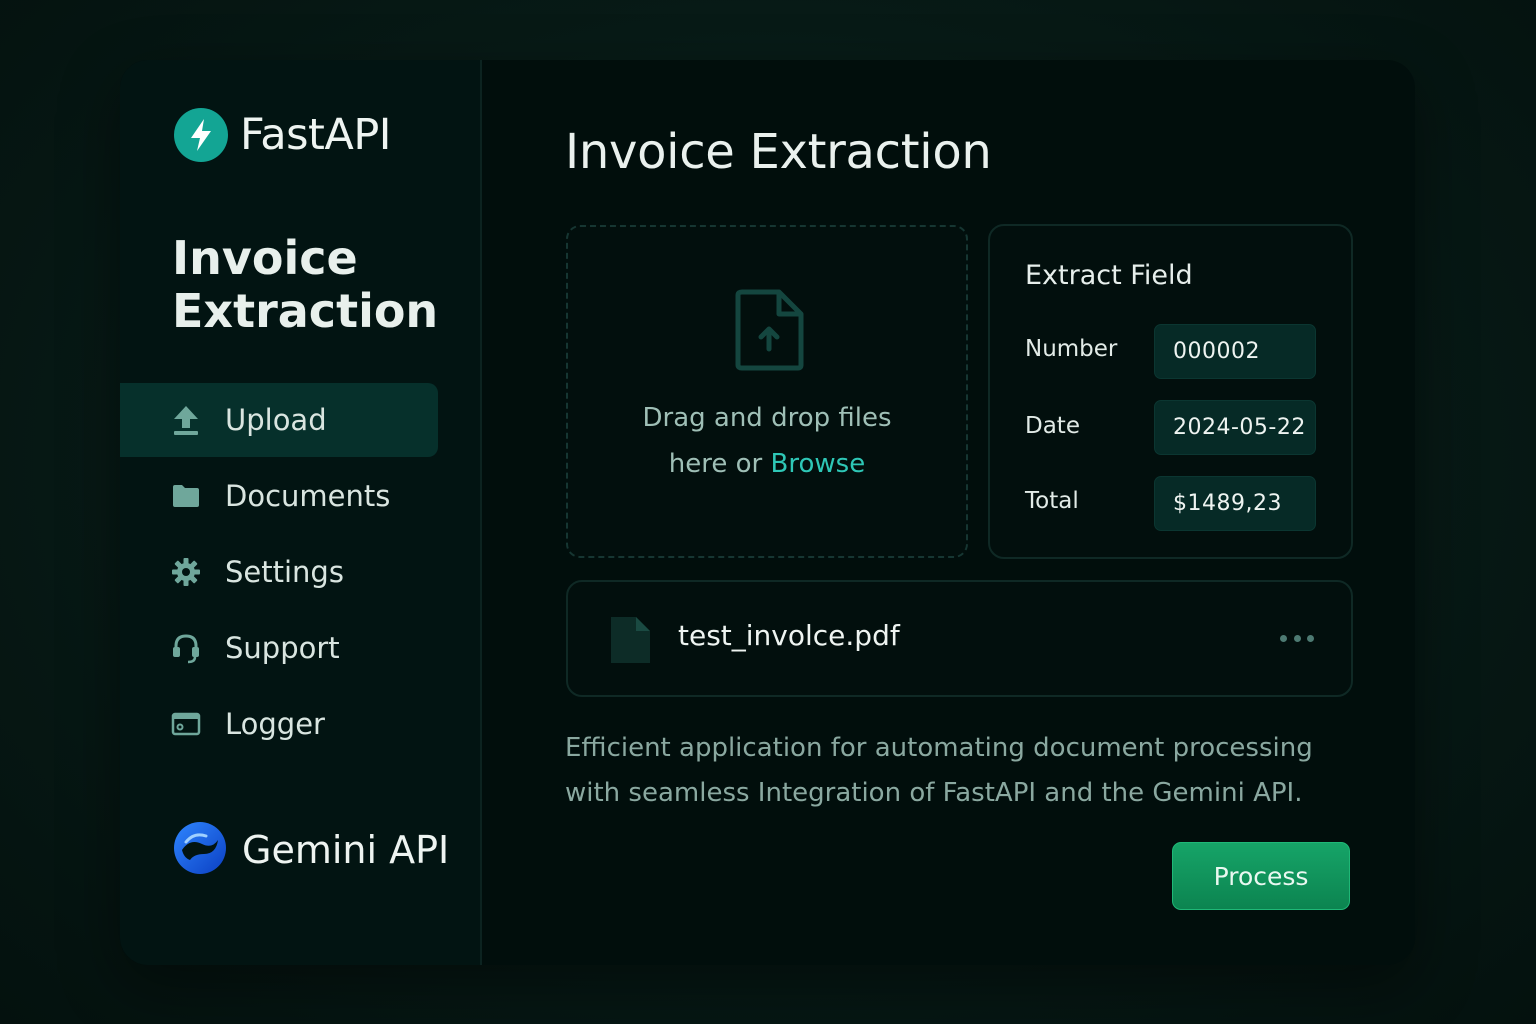 The height and width of the screenshot is (1024, 1536). I want to click on sidebar-item-settings: Settings, so click(279, 572).